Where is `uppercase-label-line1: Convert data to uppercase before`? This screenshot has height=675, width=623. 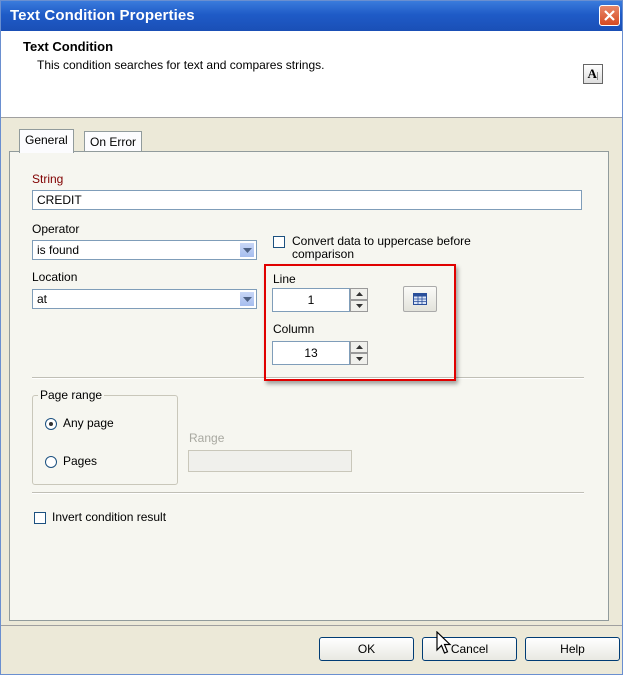
uppercase-label-line1: Convert data to uppercase before is located at coordinates (381, 241).